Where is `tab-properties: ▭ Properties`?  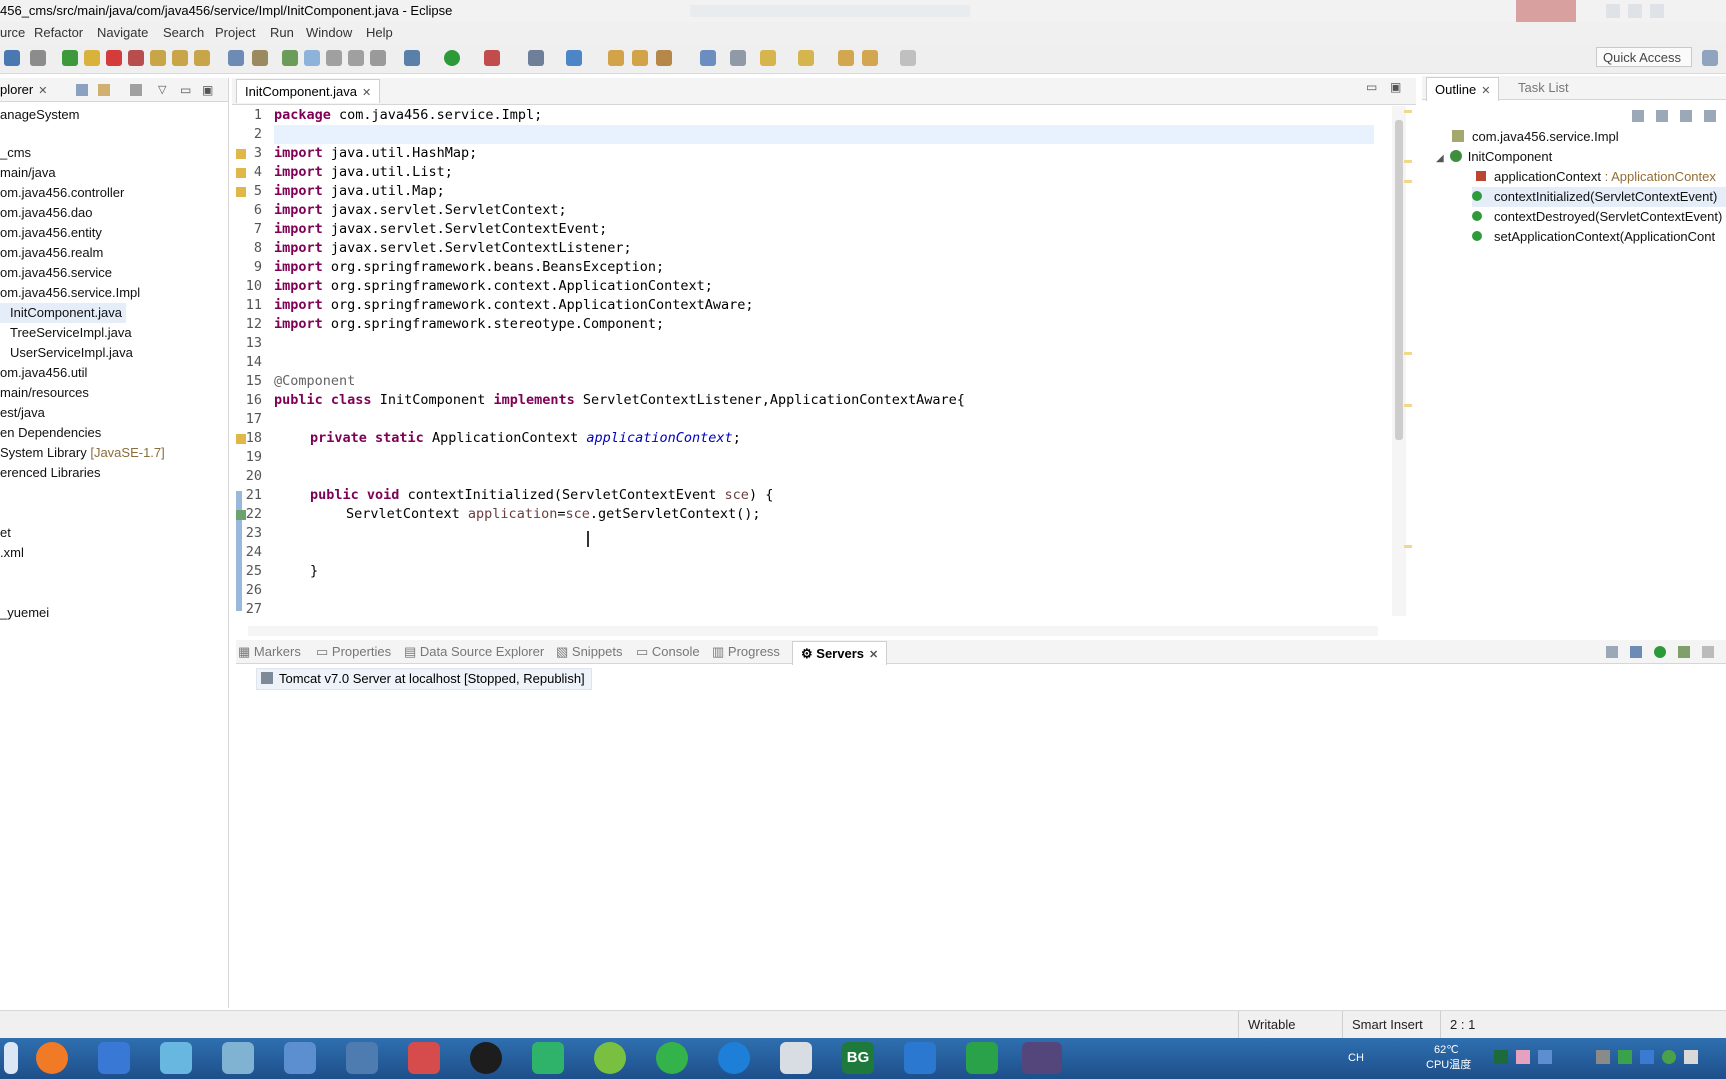 tab-properties: ▭ Properties is located at coordinates (353, 652).